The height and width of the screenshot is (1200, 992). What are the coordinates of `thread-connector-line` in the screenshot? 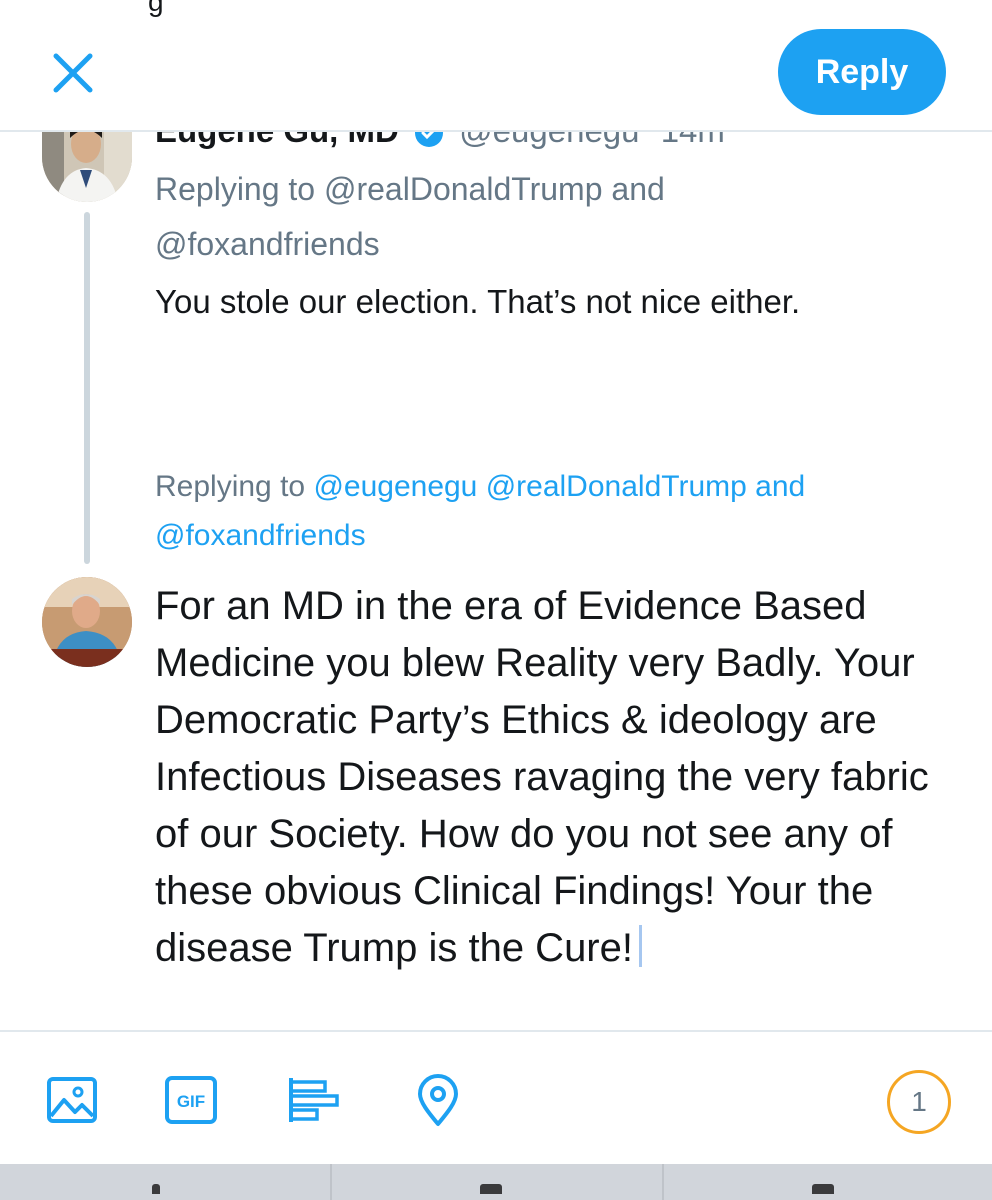 It's located at (87, 388).